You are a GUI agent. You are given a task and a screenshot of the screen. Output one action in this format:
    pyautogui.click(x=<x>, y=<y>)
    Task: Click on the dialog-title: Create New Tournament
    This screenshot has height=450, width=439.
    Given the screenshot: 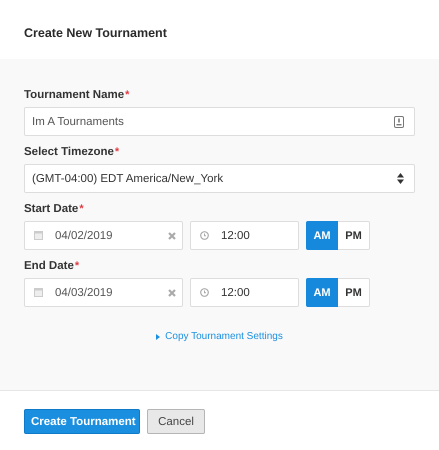 What is the action you would take?
    pyautogui.click(x=95, y=33)
    